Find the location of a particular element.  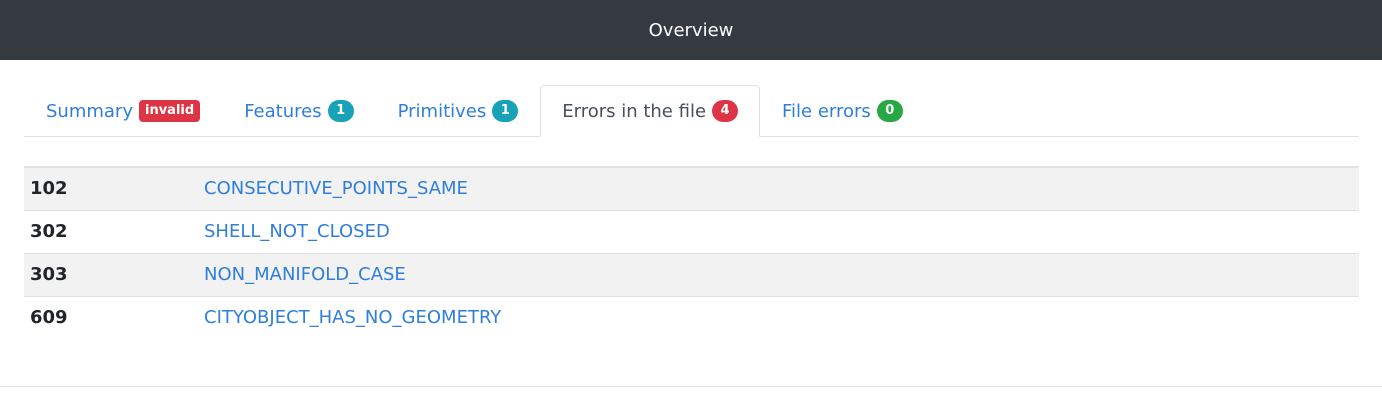

tab-features: Features 1 is located at coordinates (298, 111).